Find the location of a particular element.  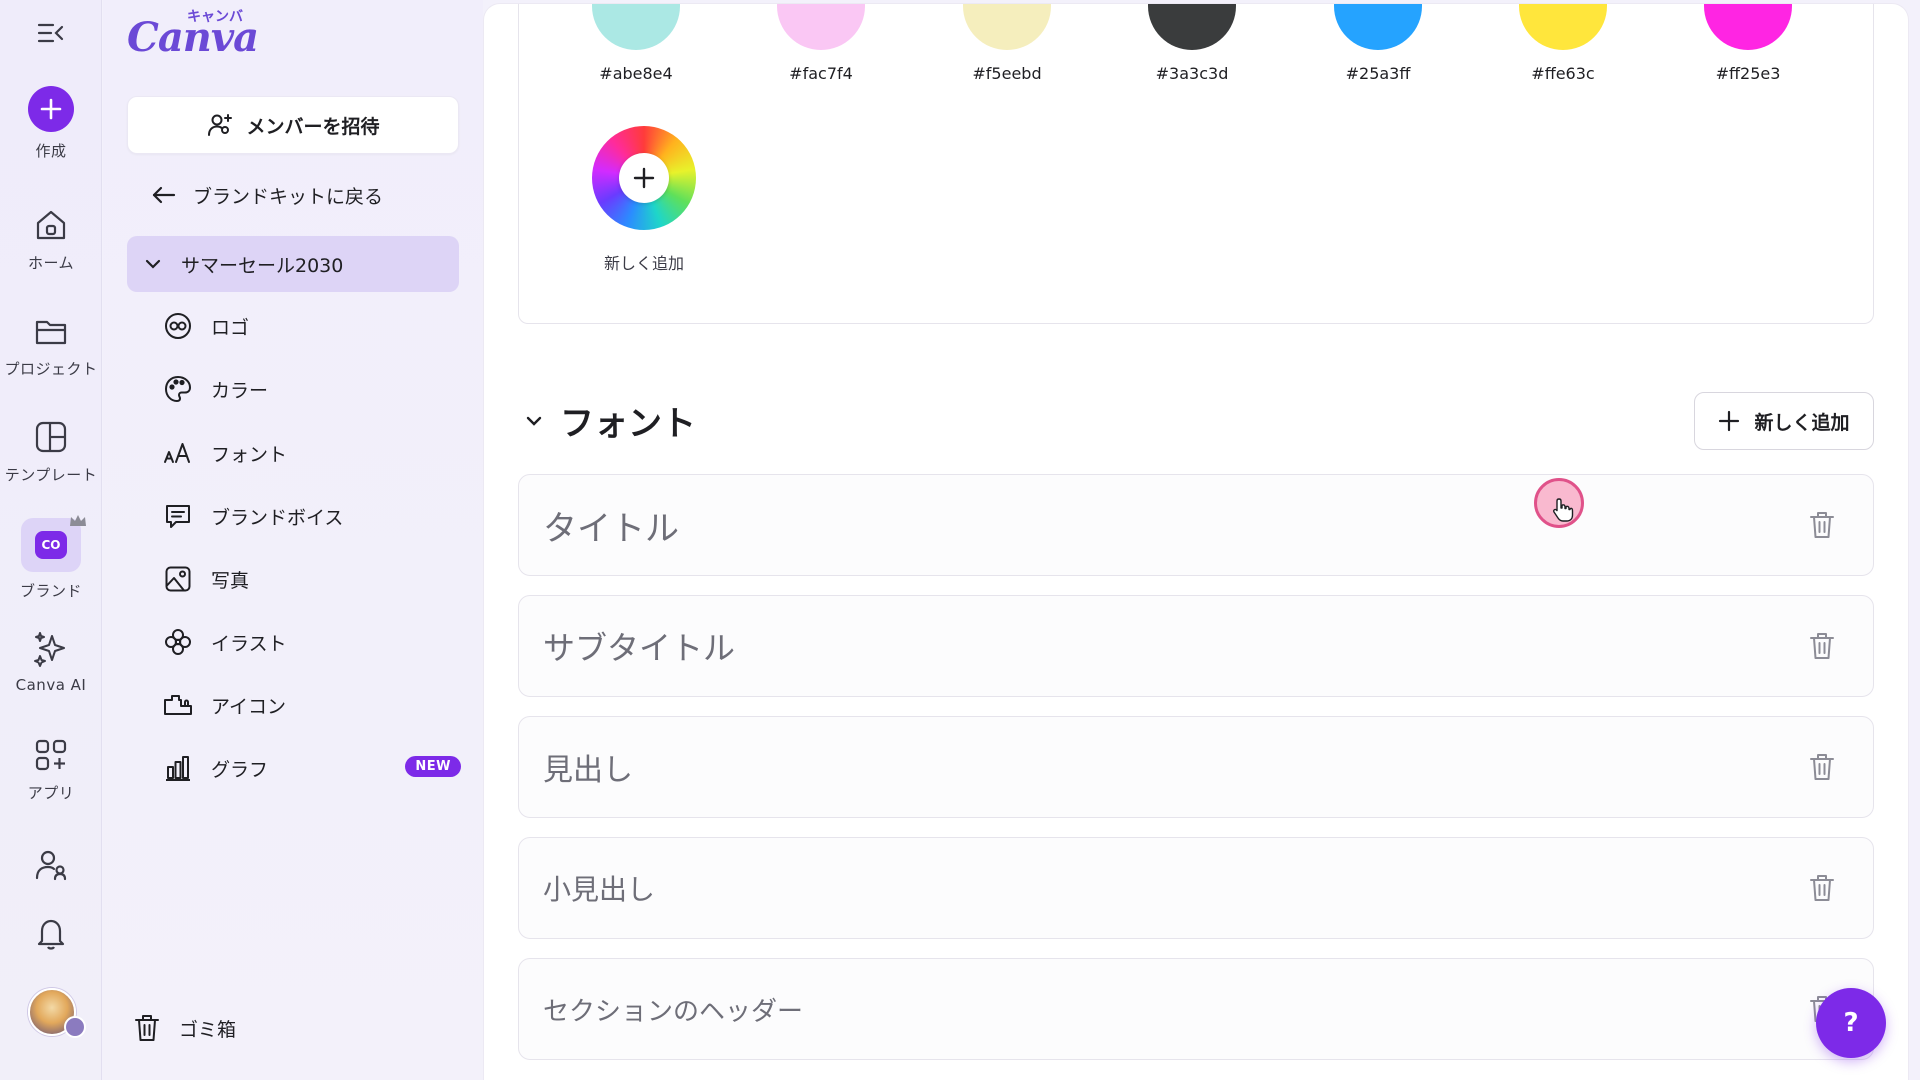

font-icon is located at coordinates (178, 453).